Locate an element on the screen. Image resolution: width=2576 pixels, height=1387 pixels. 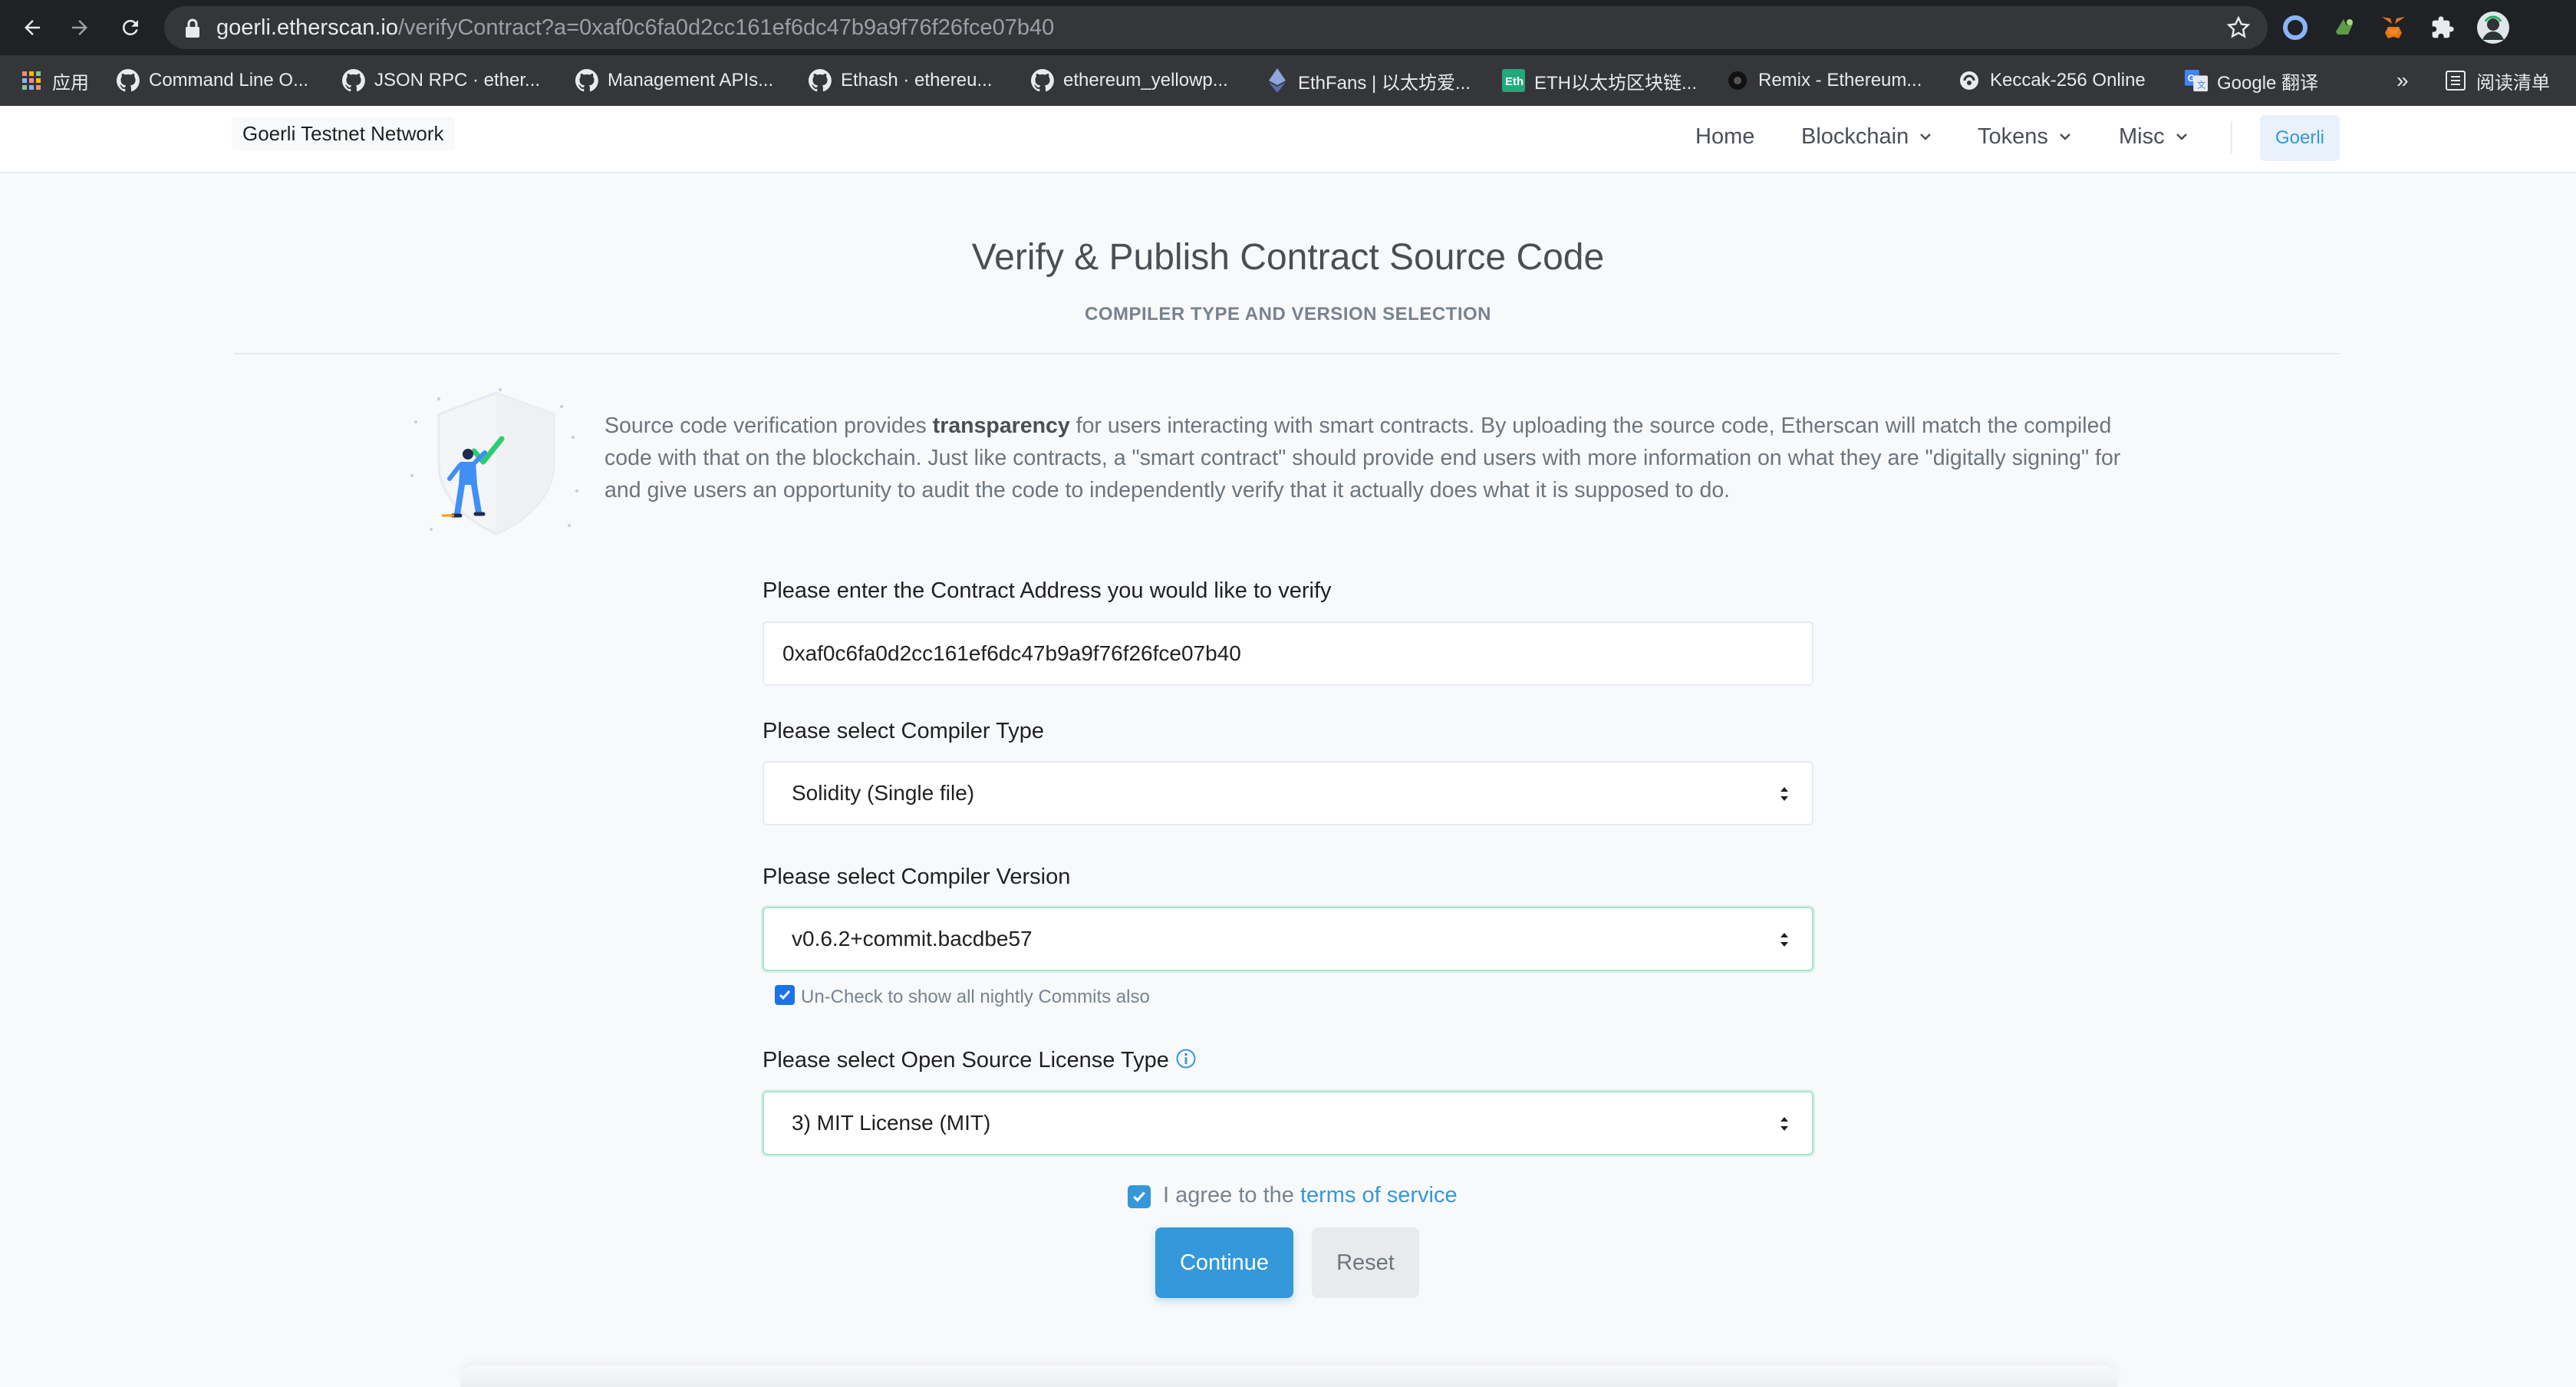
compiler-type-value: Solidity (Single file) is located at coordinates (883, 793).